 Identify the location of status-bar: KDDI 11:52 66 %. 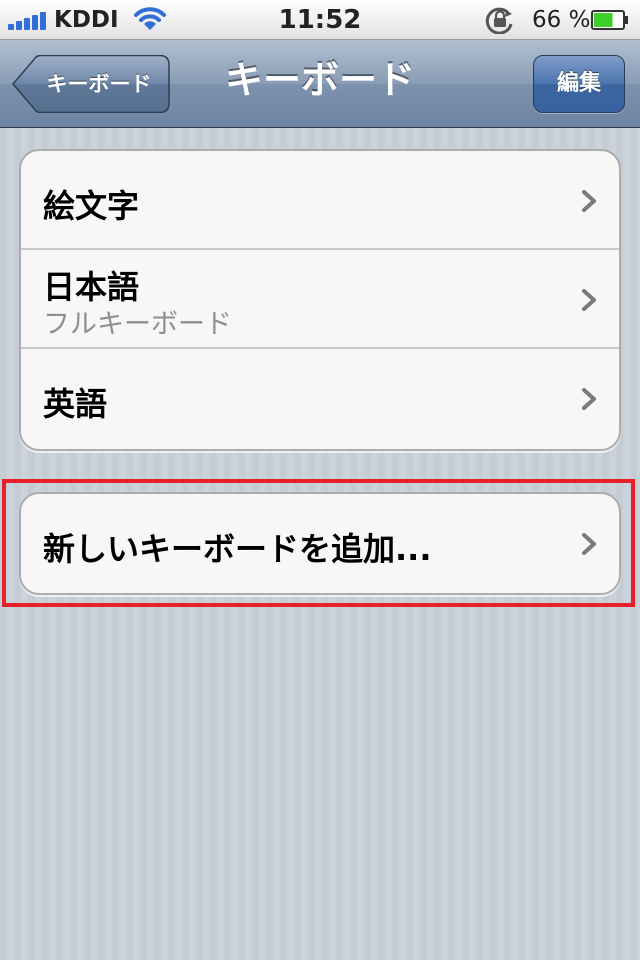
(320, 20).